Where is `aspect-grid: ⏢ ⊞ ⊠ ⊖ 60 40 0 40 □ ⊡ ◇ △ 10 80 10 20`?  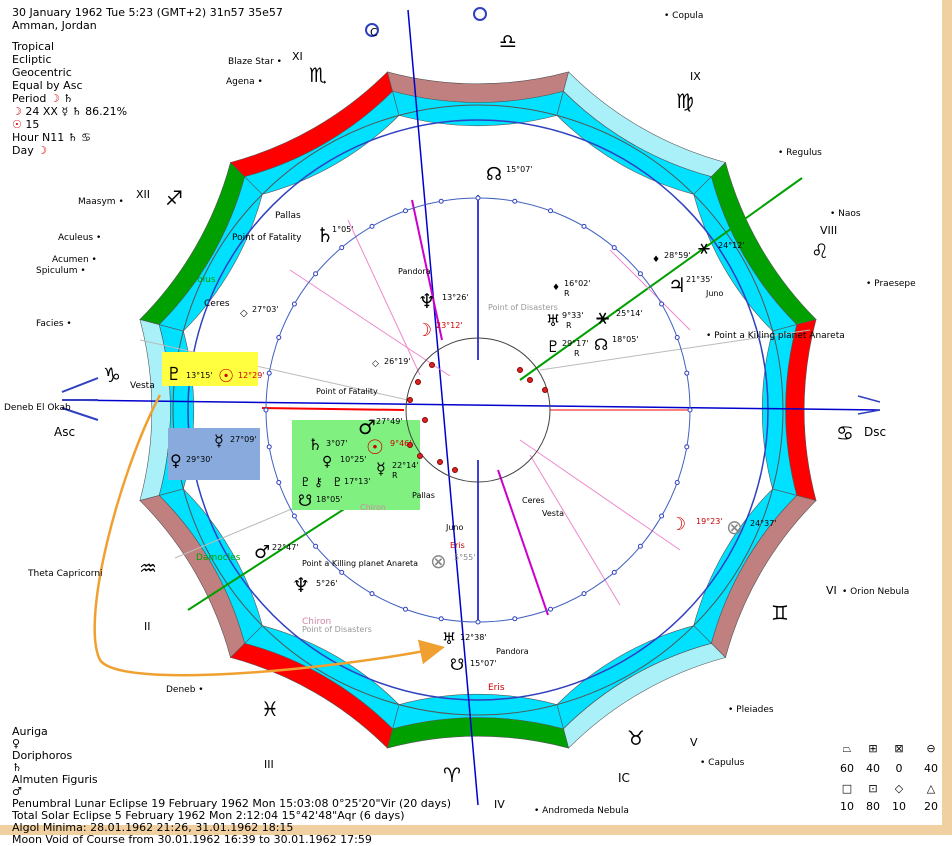 aspect-grid: ⏢ ⊞ ⊠ ⊖ 60 40 0 40 □ ⊡ ◇ △ 10 80 10 20 is located at coordinates (889, 777).